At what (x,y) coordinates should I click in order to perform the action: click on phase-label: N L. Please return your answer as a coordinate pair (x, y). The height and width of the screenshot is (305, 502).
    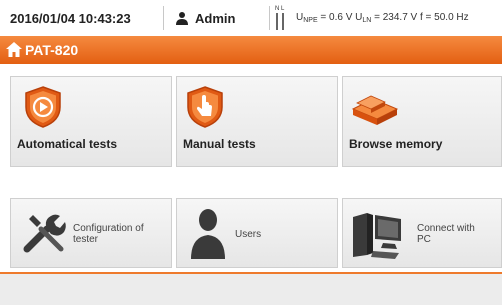
    Looking at the image, I should click on (280, 9).